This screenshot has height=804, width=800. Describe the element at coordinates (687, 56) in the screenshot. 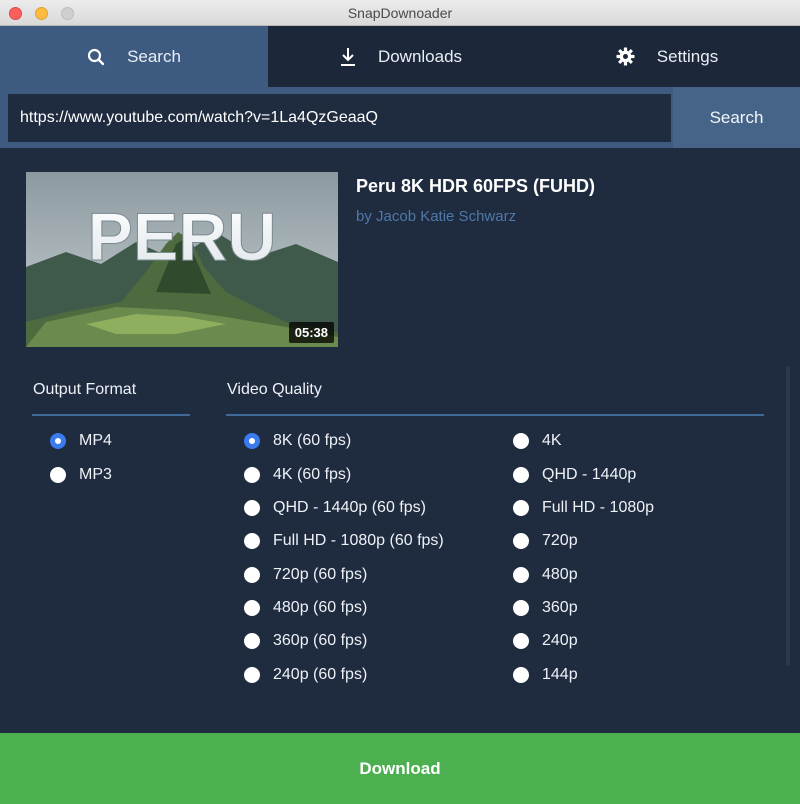

I see `tab-settings-label: Settings` at that location.